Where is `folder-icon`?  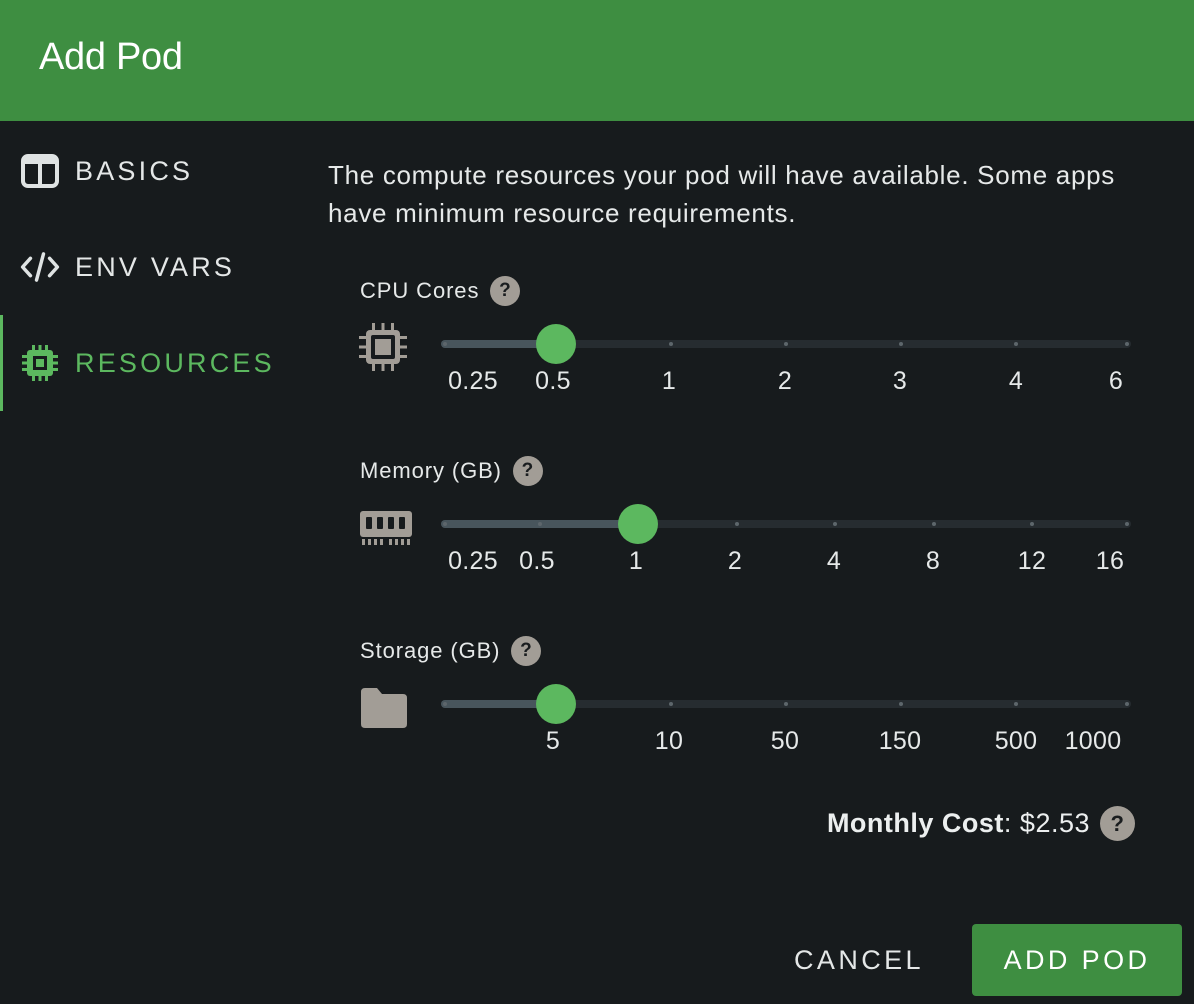
folder-icon is located at coordinates (384, 710).